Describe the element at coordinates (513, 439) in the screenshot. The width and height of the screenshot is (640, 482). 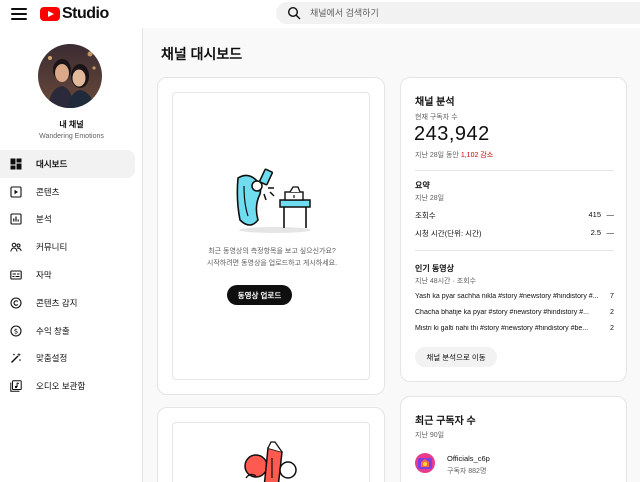
I see `recent-subscribers-card: 최근 구독자 수 지난 90일 Officials_c6p 구독자 882명` at that location.